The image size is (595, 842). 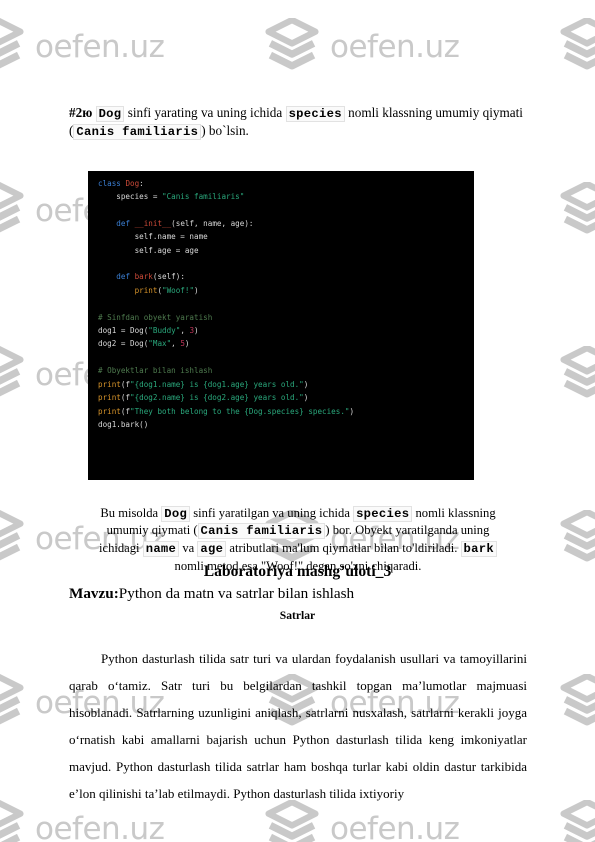 What do you see at coordinates (81, 113) in the screenshot?
I see `task-marker: #2ю` at bounding box center [81, 113].